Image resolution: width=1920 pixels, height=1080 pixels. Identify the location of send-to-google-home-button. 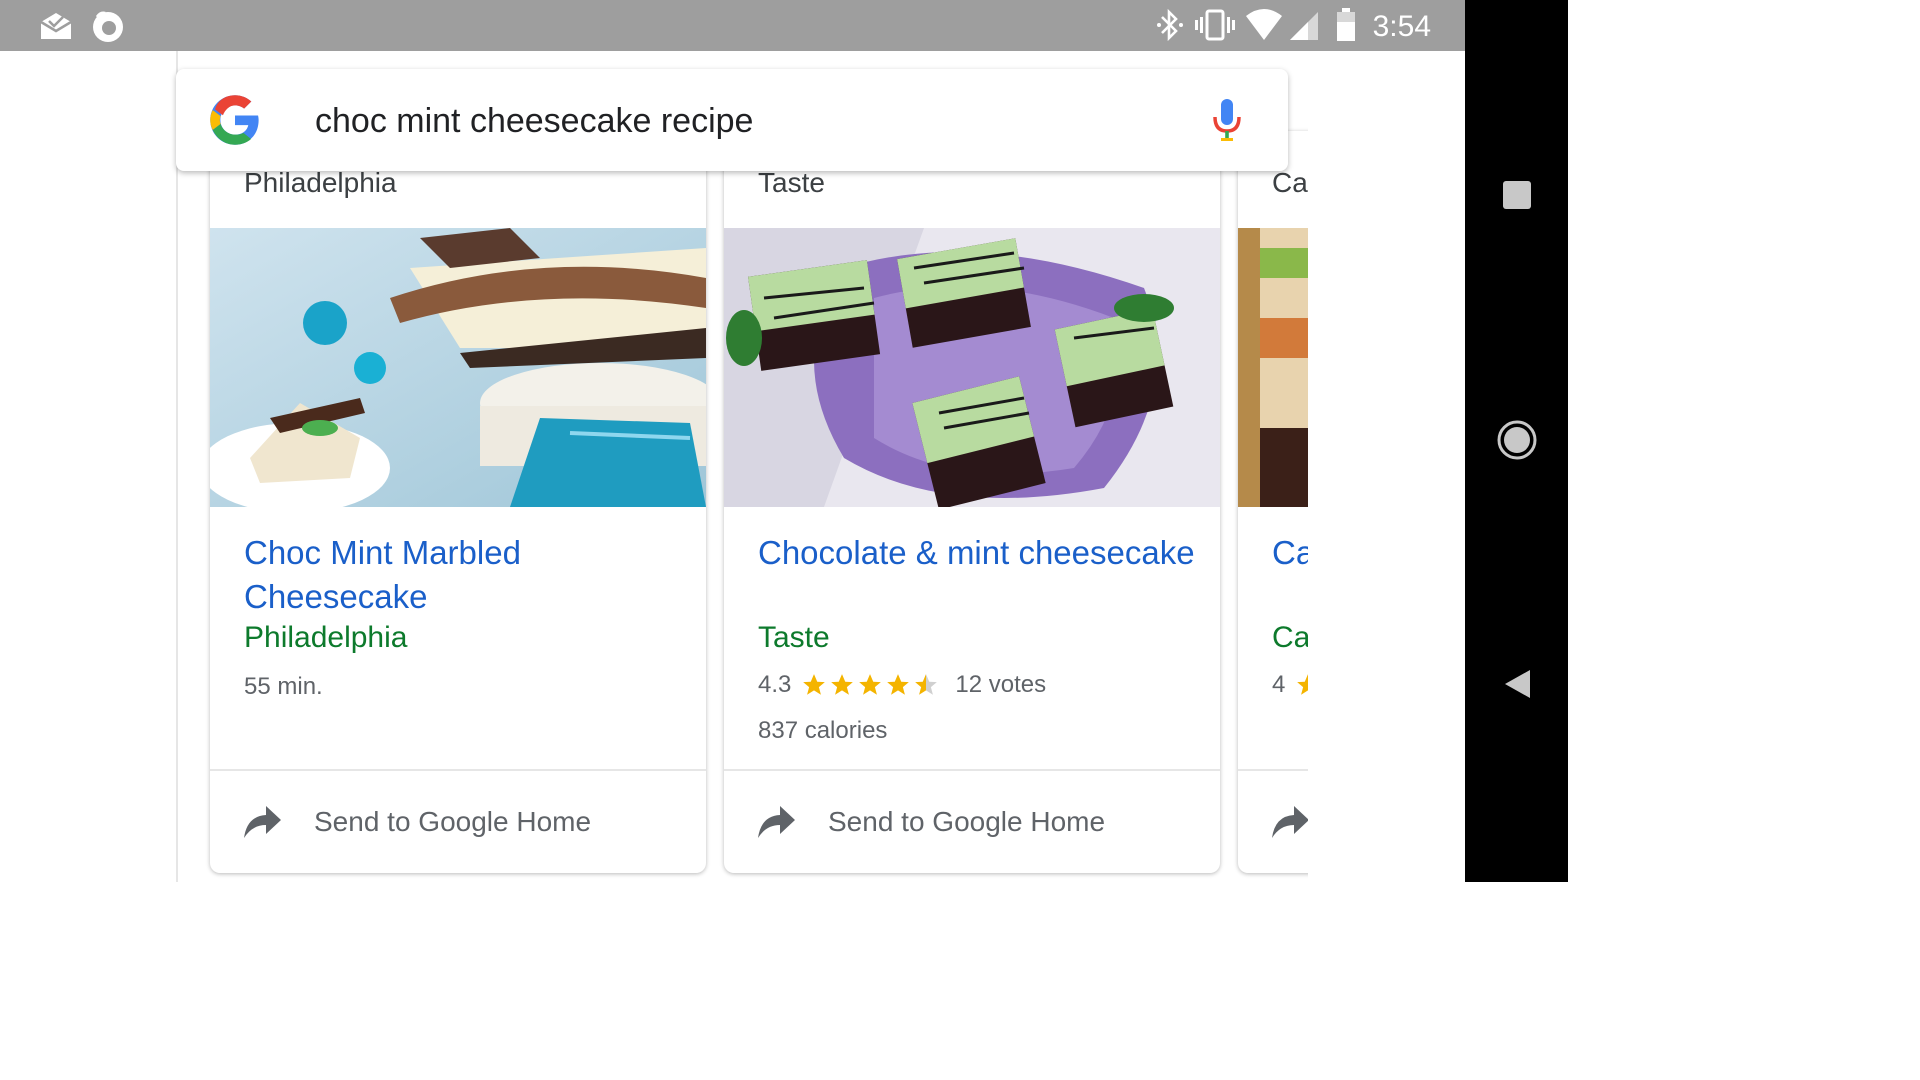
(1273, 822).